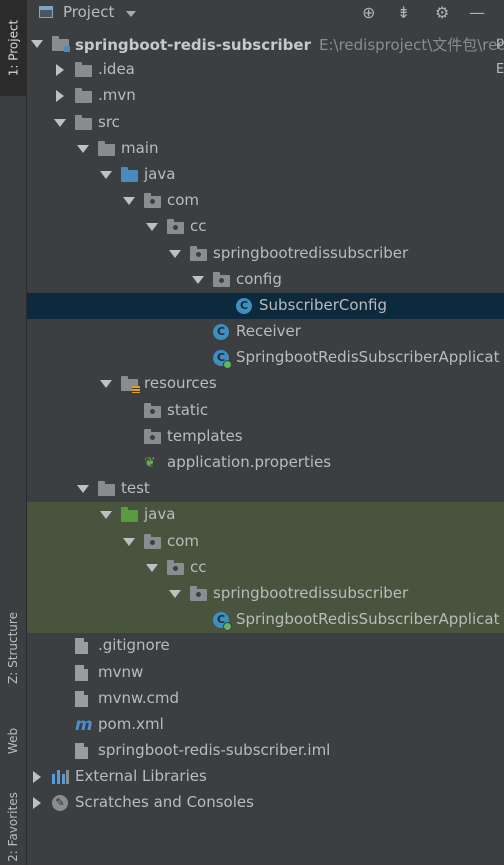  I want to click on test-folder-icon, so click(129, 515).